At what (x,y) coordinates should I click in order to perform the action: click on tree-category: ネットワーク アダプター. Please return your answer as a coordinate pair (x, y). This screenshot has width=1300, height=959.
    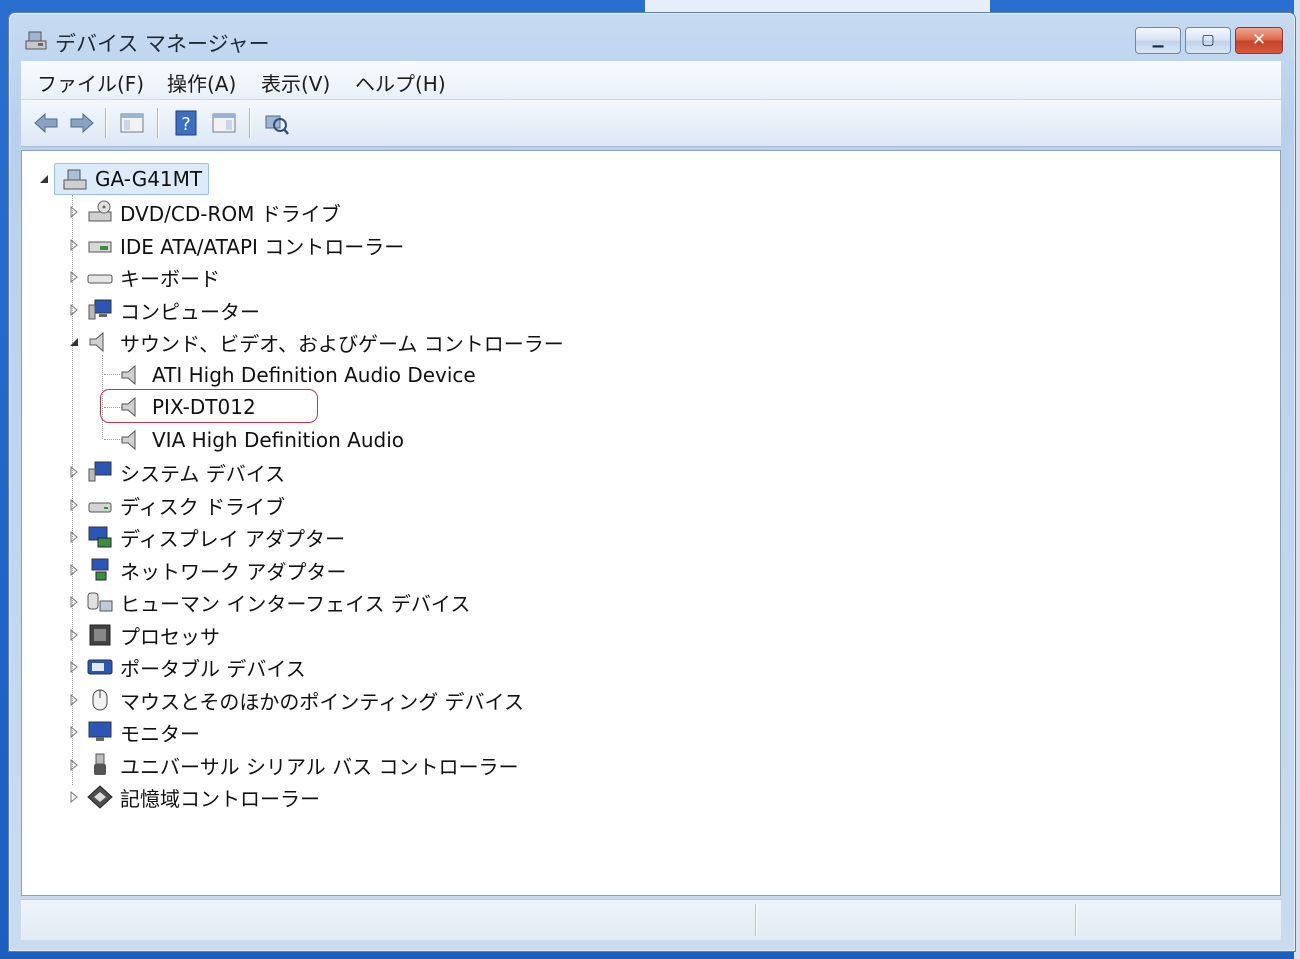
    Looking at the image, I should click on (216, 570).